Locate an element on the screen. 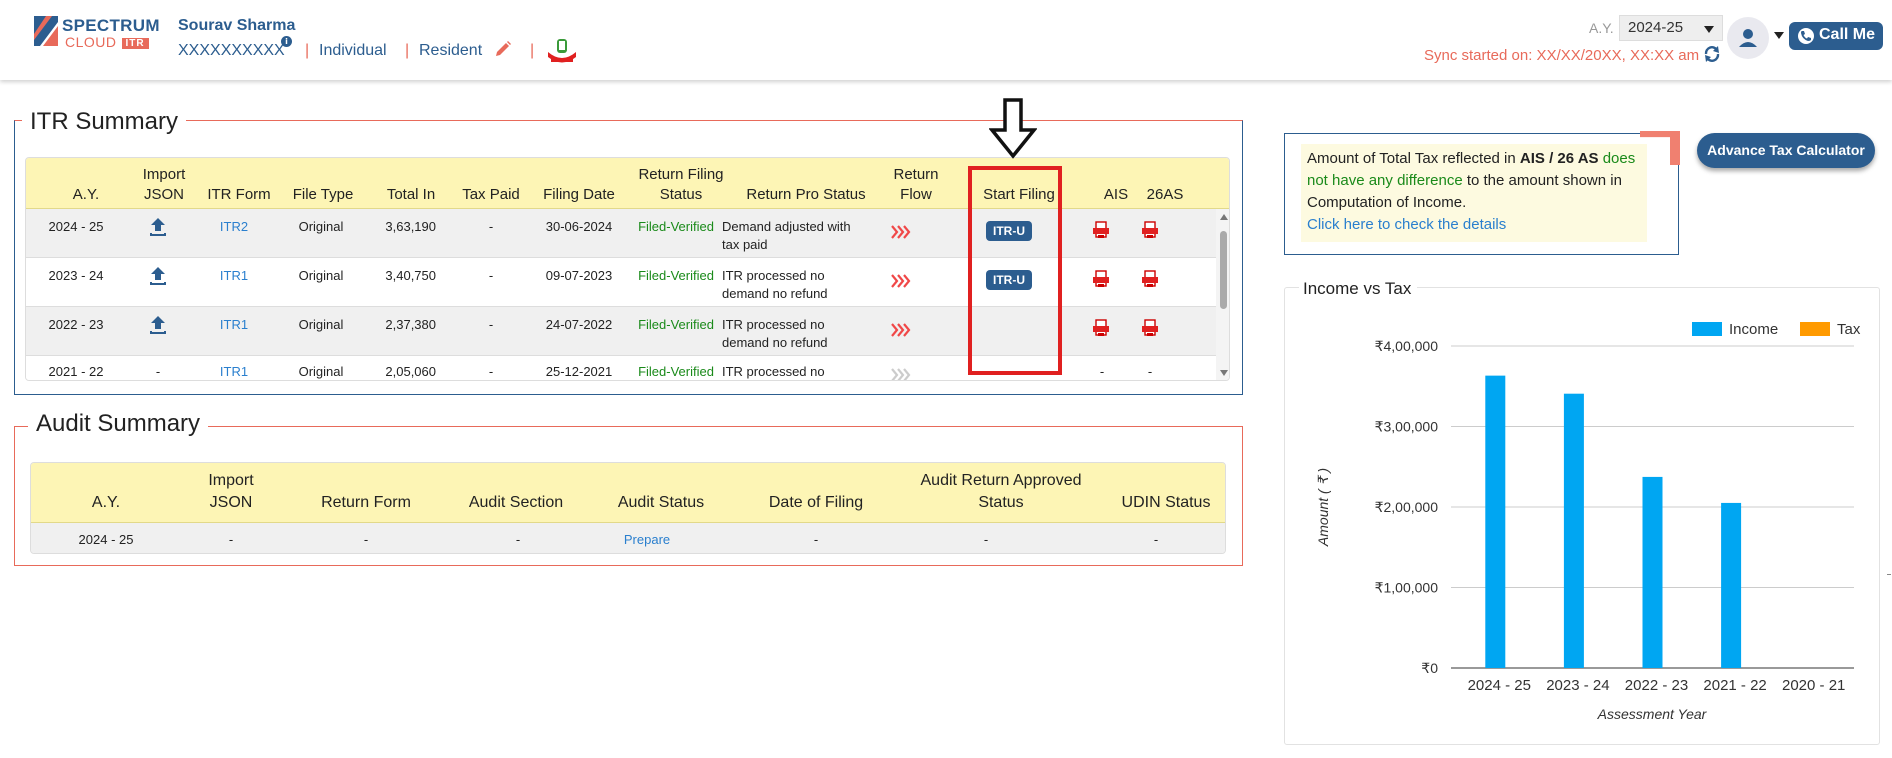 Image resolution: width=1892 pixels, height=758 pixels. y-tick-label: ₹1,00,000 is located at coordinates (1407, 588).